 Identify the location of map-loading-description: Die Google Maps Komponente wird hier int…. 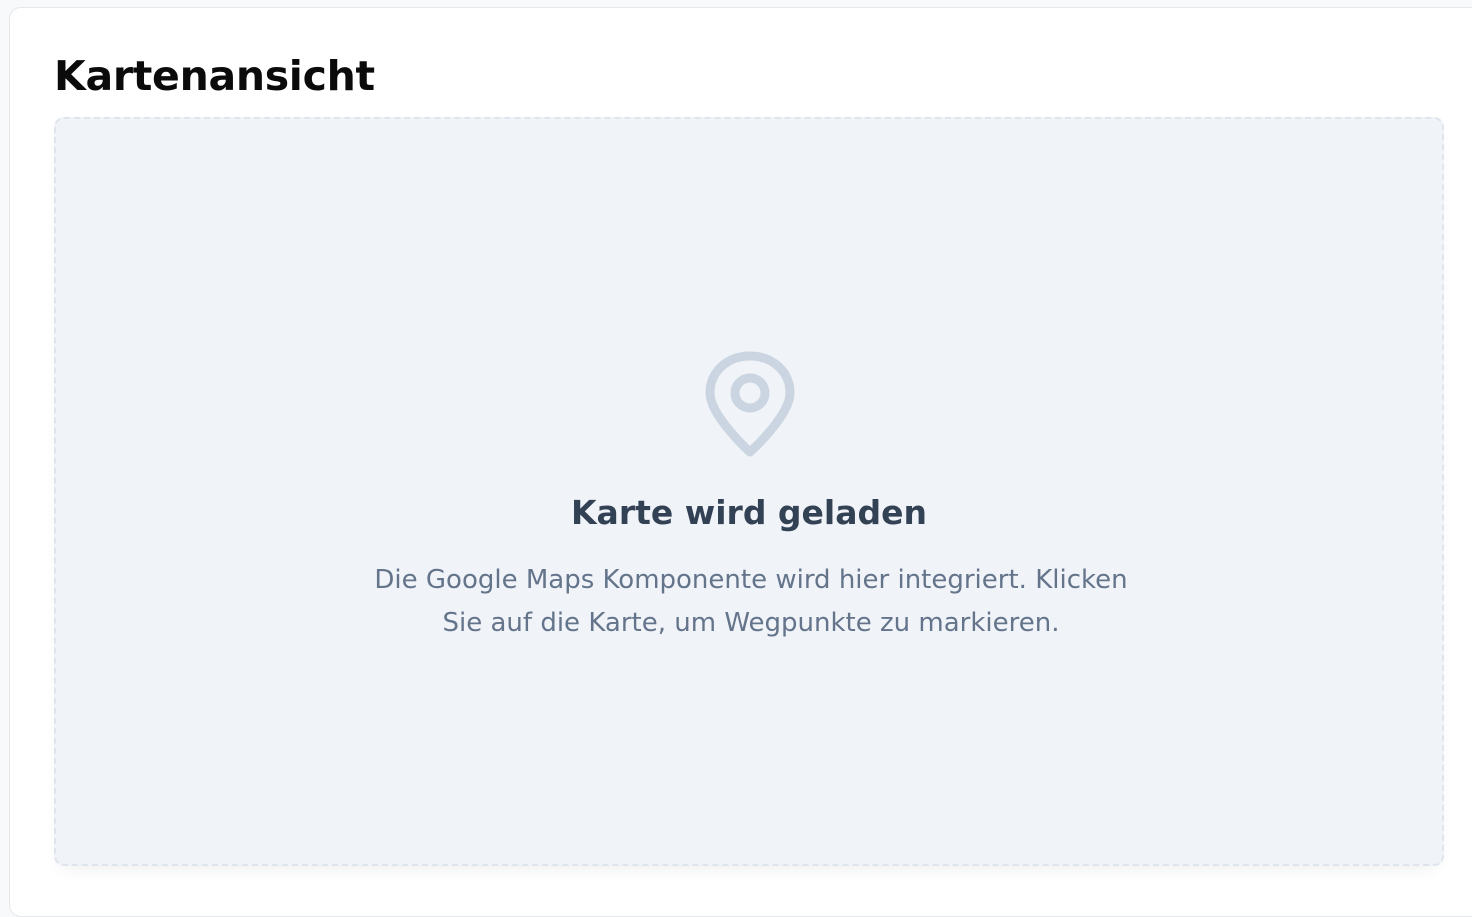
(751, 601).